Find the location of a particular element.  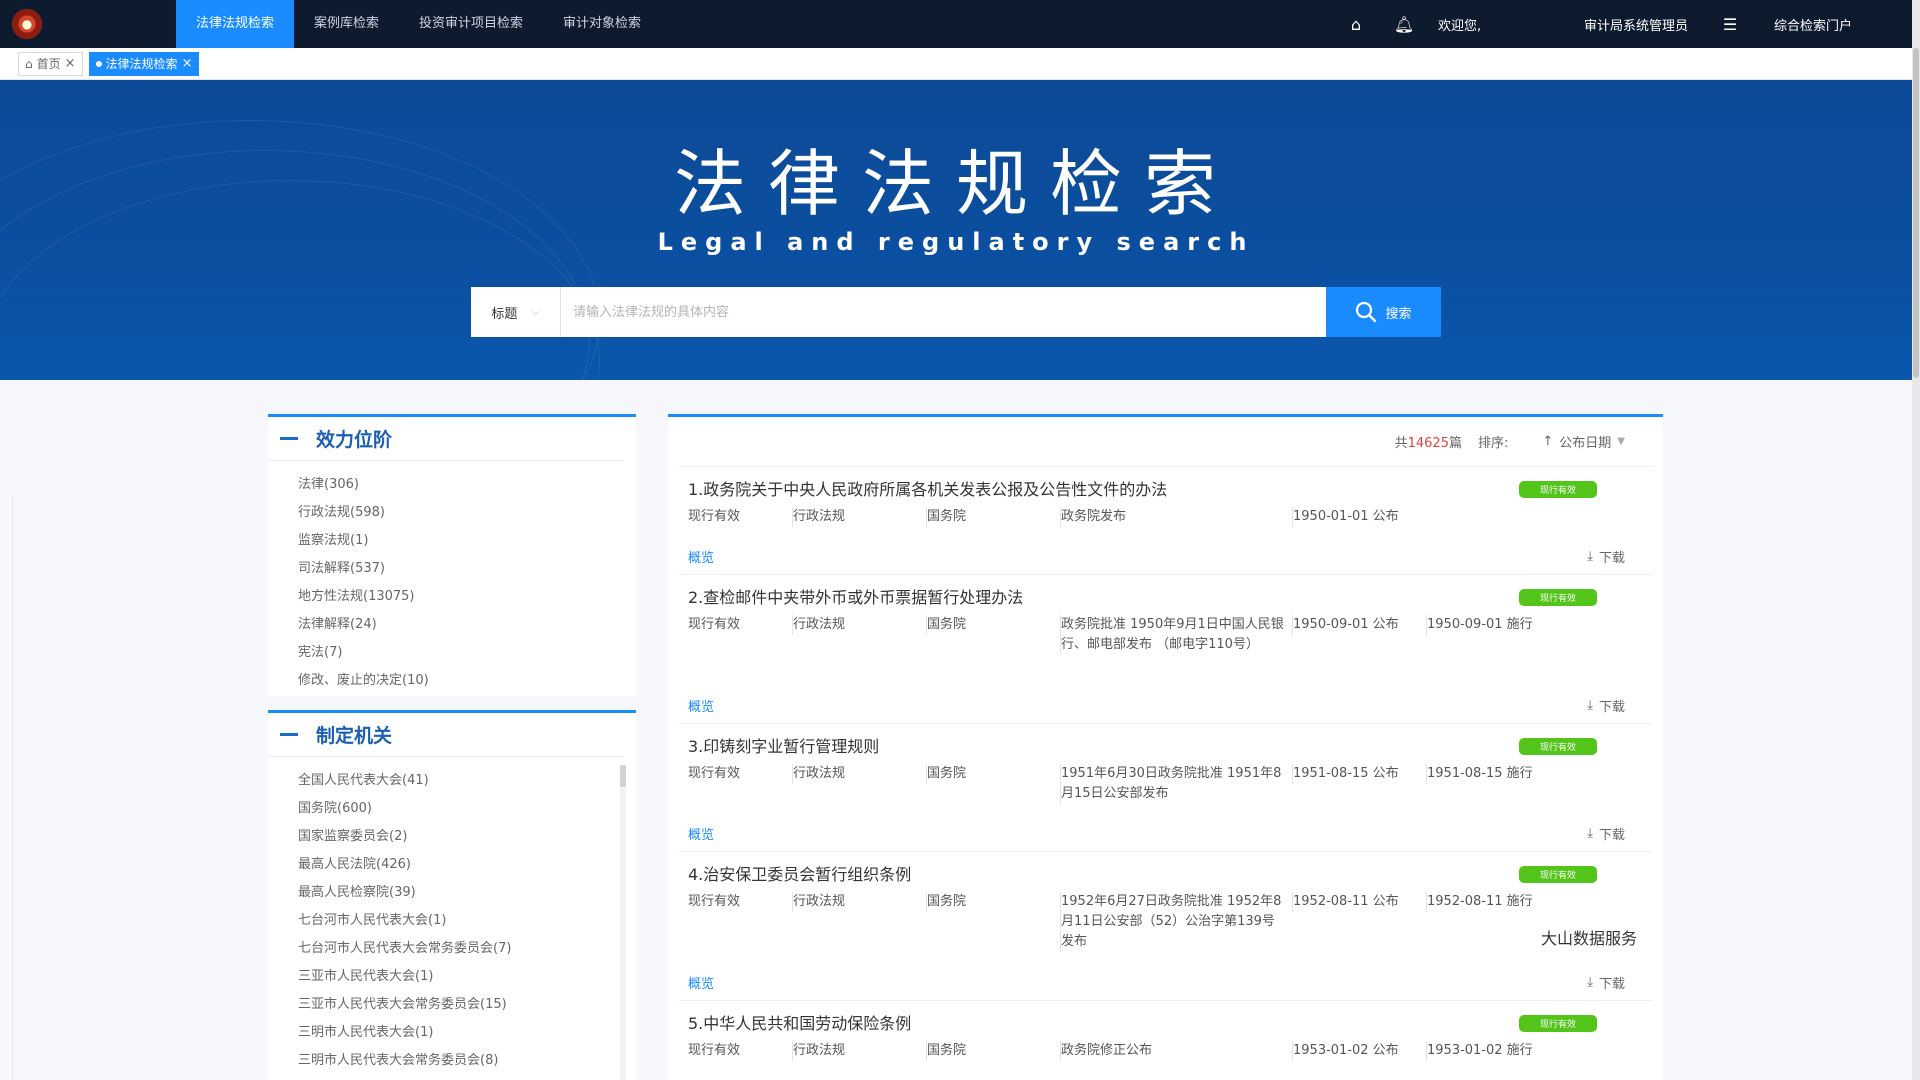

result-title: 3.印铸刻字业暂行管理规则 is located at coordinates (1170, 747).